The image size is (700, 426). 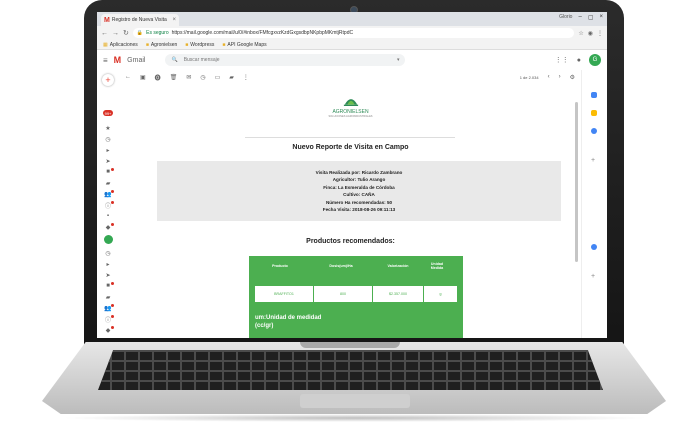 What do you see at coordinates (398, 294) in the screenshot?
I see `table-cell: $2.357.000` at bounding box center [398, 294].